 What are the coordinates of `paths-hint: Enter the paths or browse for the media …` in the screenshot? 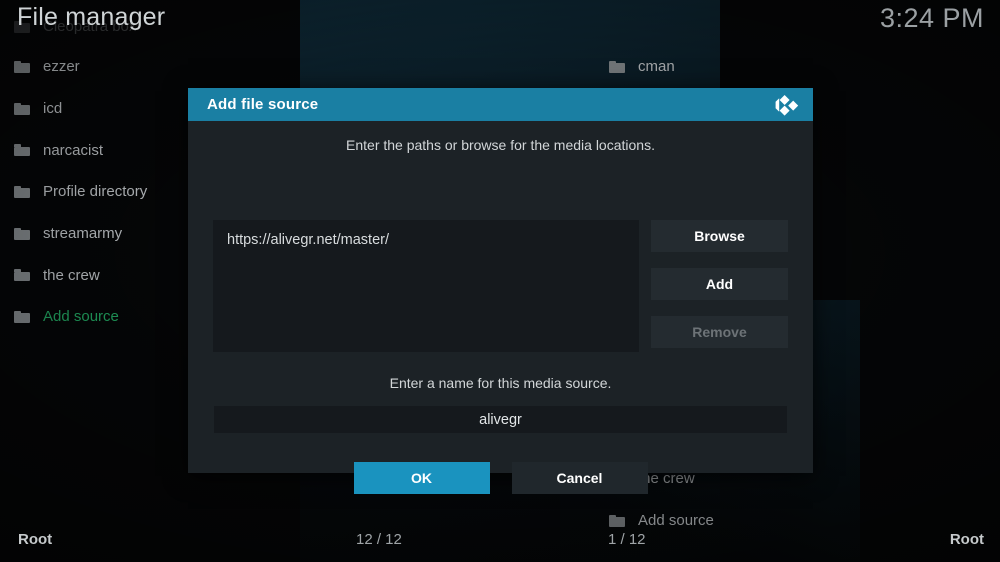 It's located at (500, 145).